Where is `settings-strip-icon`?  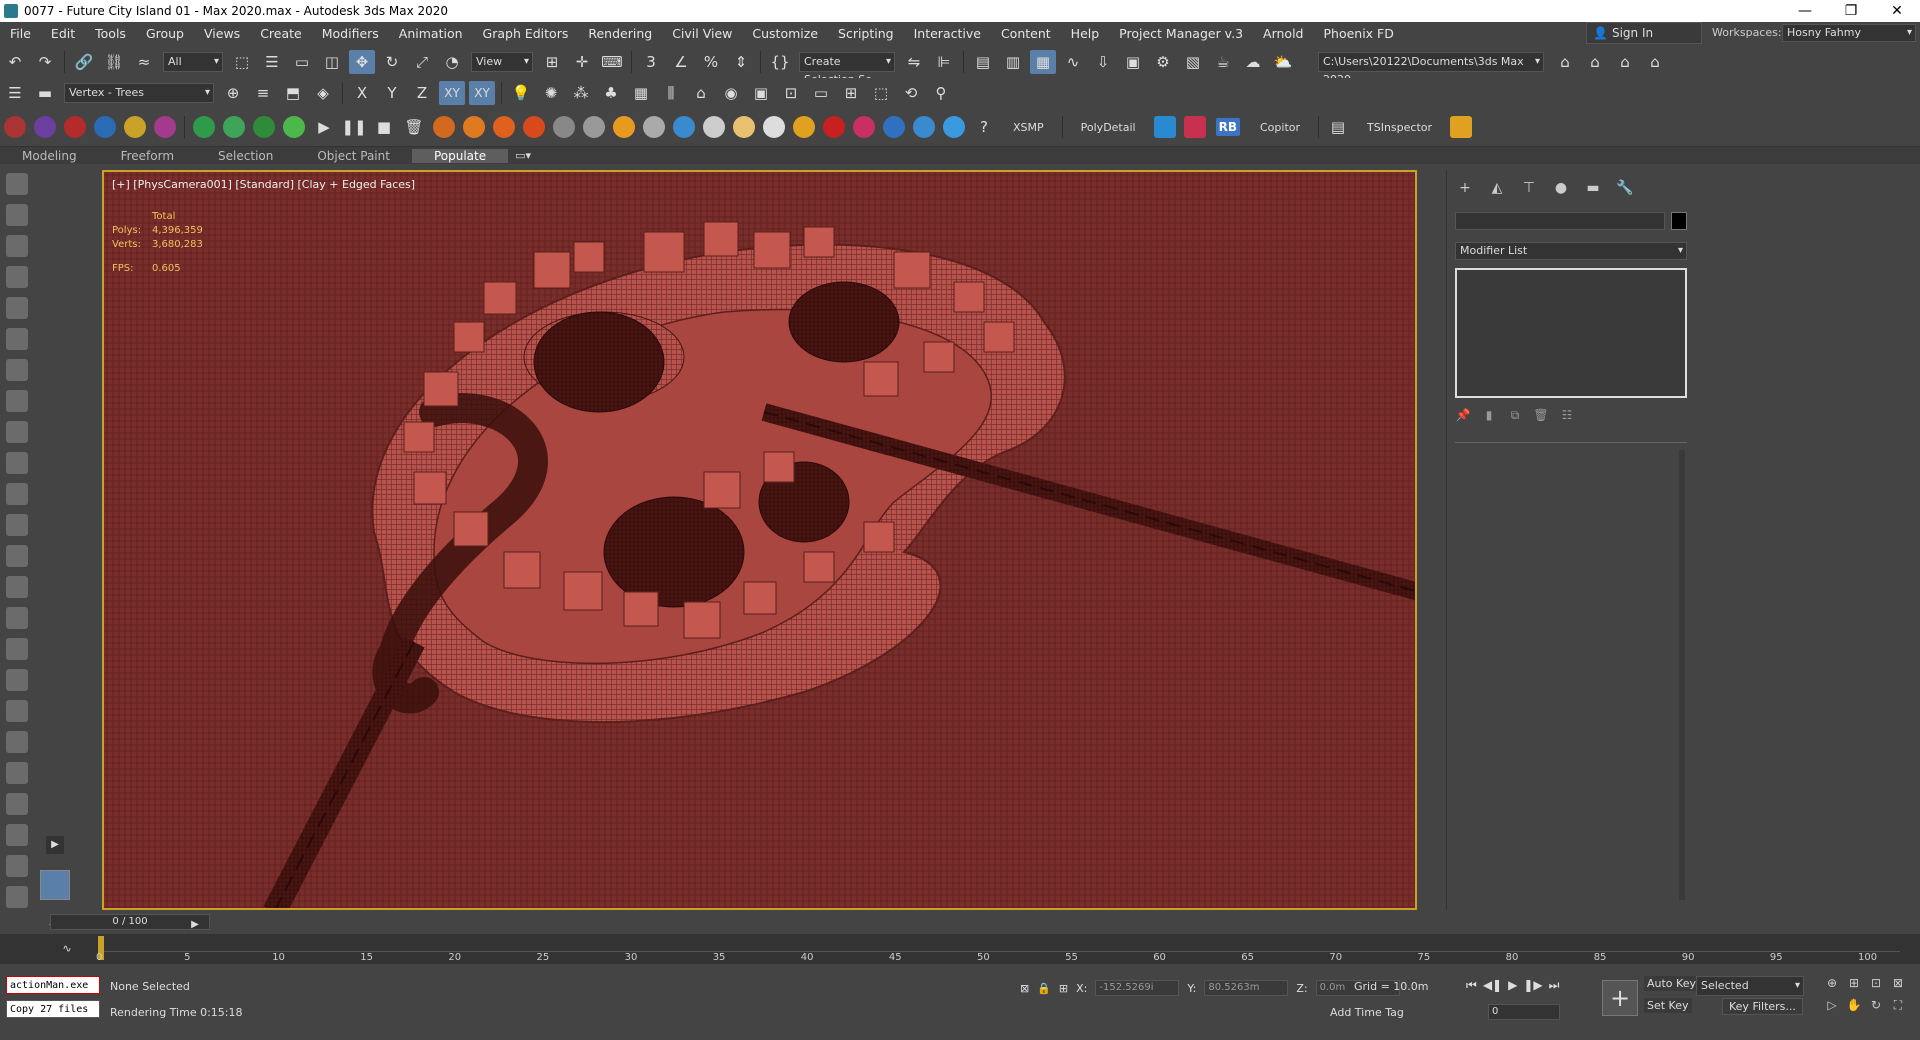
settings-strip-icon is located at coordinates (17, 835).